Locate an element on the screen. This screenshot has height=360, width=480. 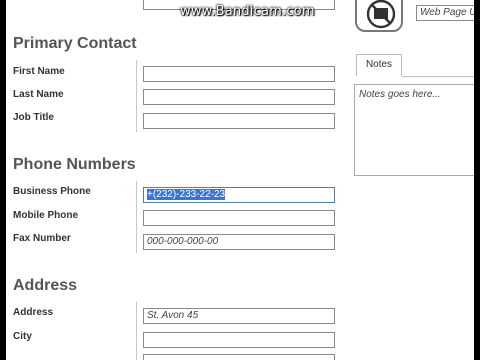
business-phone-selected-text: +(232)-233-22-23 is located at coordinates (186, 194).